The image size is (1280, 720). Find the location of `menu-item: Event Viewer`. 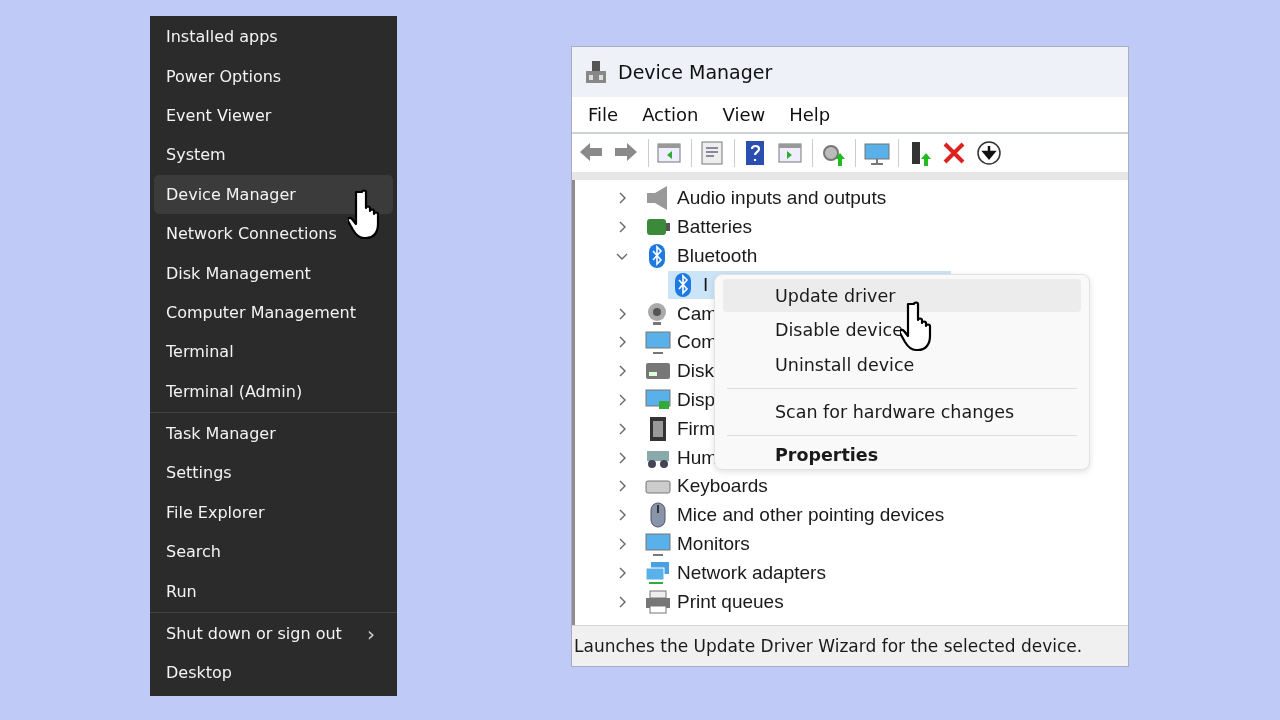

menu-item: Event Viewer is located at coordinates (273, 115).